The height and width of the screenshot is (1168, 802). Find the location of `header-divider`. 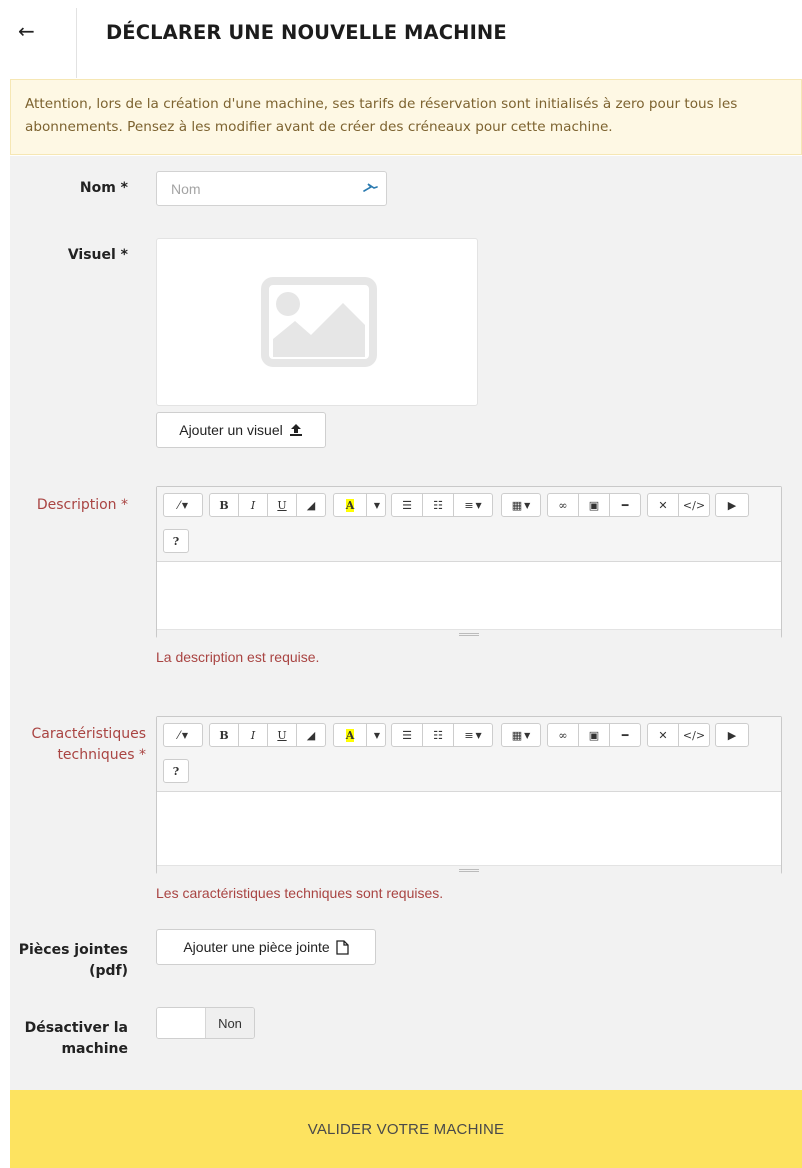

header-divider is located at coordinates (76, 43).